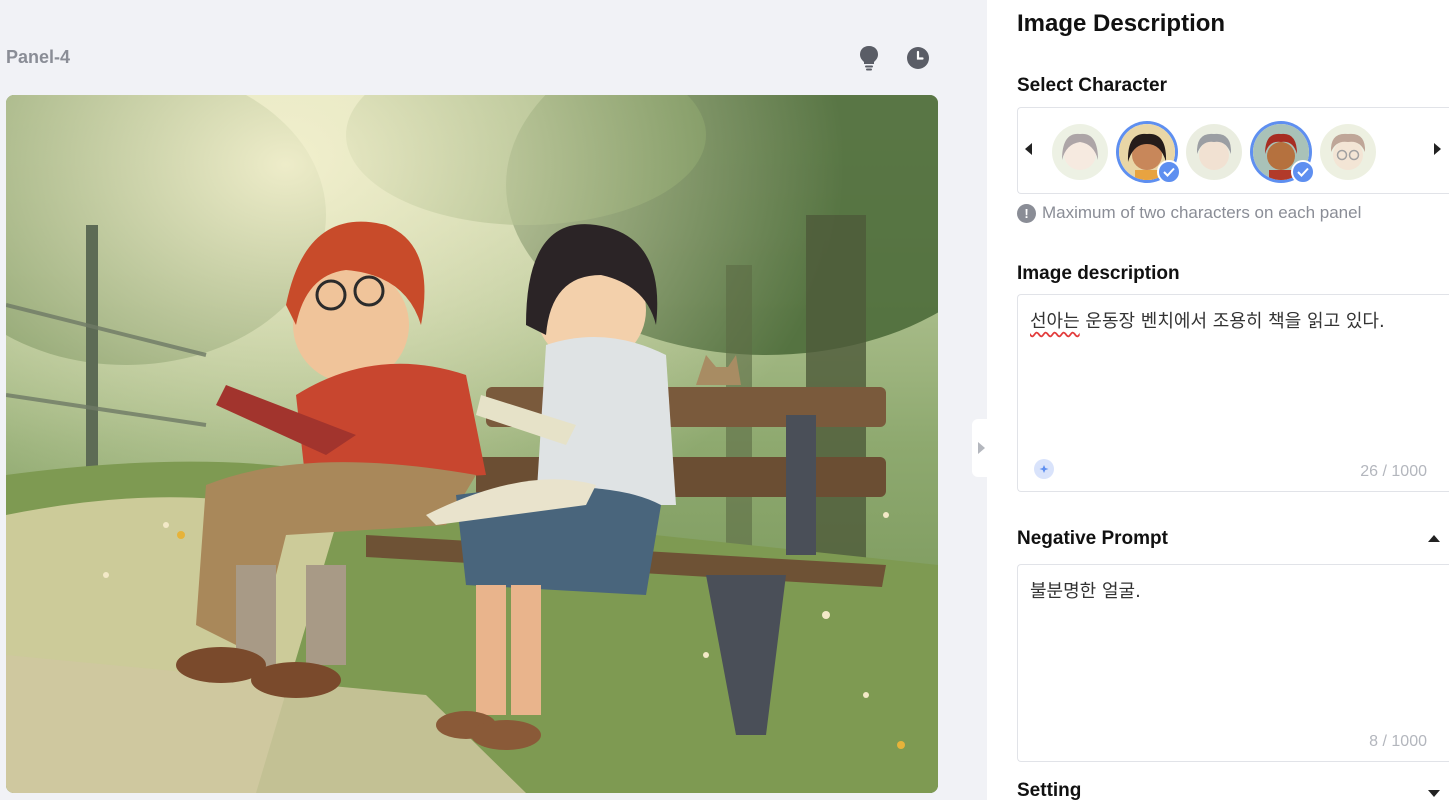 The image size is (1449, 800). What do you see at coordinates (1029, 151) in the screenshot?
I see `carousel-prev-icon` at bounding box center [1029, 151].